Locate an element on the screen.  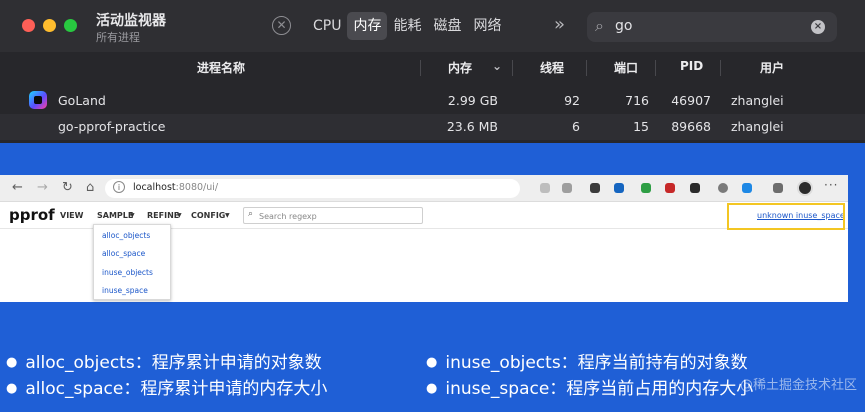
sample-option-alloc-space: alloc_space is located at coordinates (123, 253).